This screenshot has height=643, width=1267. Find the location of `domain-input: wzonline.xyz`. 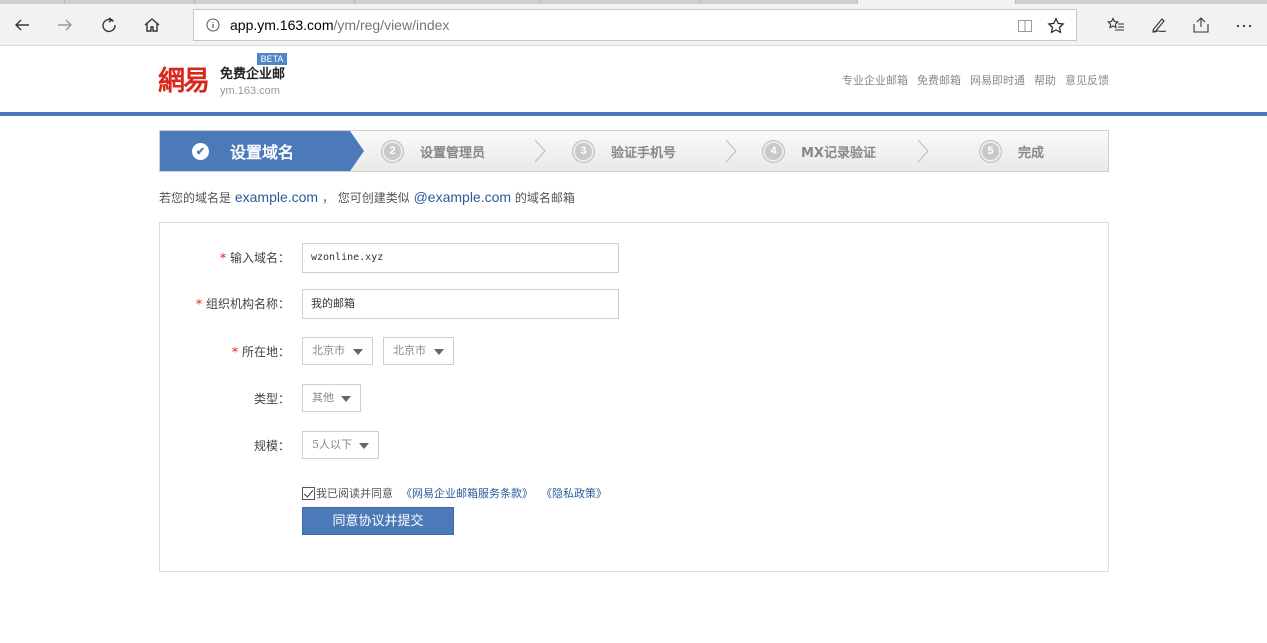

domain-input: wzonline.xyz is located at coordinates (460, 258).